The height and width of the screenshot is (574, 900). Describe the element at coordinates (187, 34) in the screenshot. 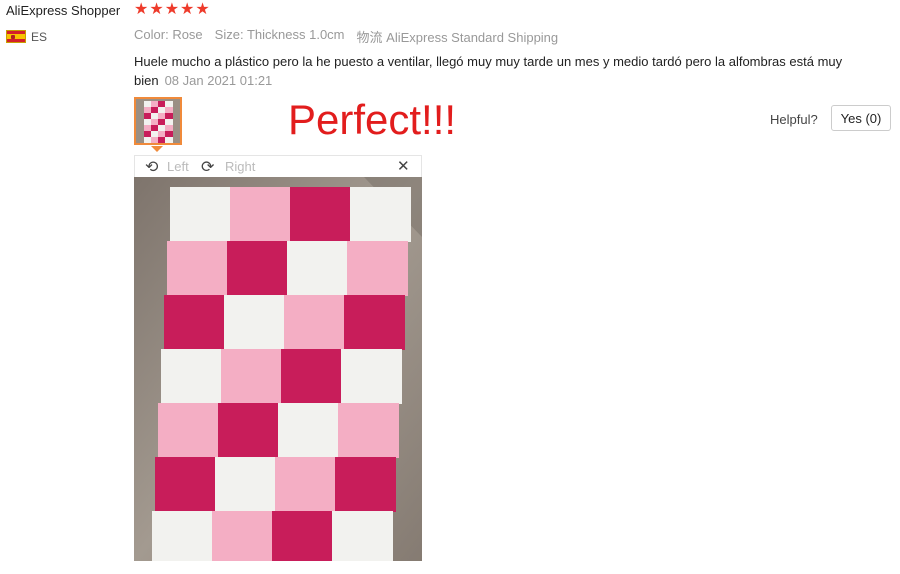

I see `color-value: Rose` at that location.